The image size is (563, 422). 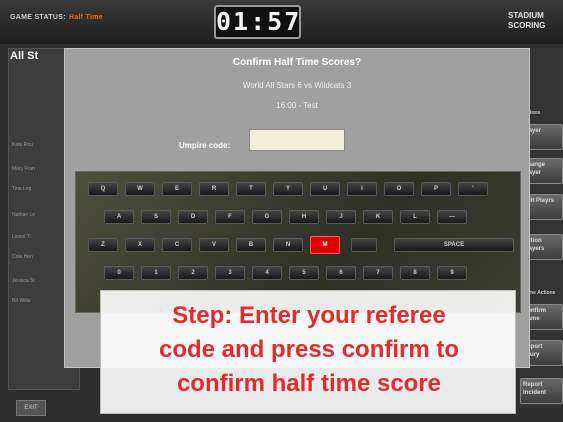 I want to click on key-8: 8, so click(x=415, y=273).